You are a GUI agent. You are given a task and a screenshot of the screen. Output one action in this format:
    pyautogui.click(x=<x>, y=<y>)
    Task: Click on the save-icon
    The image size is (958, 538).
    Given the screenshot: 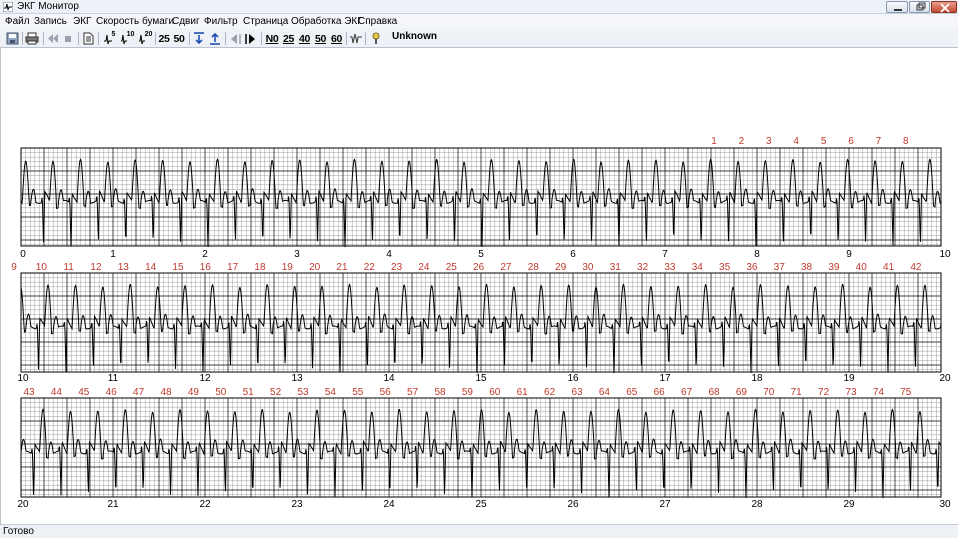 What is the action you would take?
    pyautogui.click(x=12, y=38)
    